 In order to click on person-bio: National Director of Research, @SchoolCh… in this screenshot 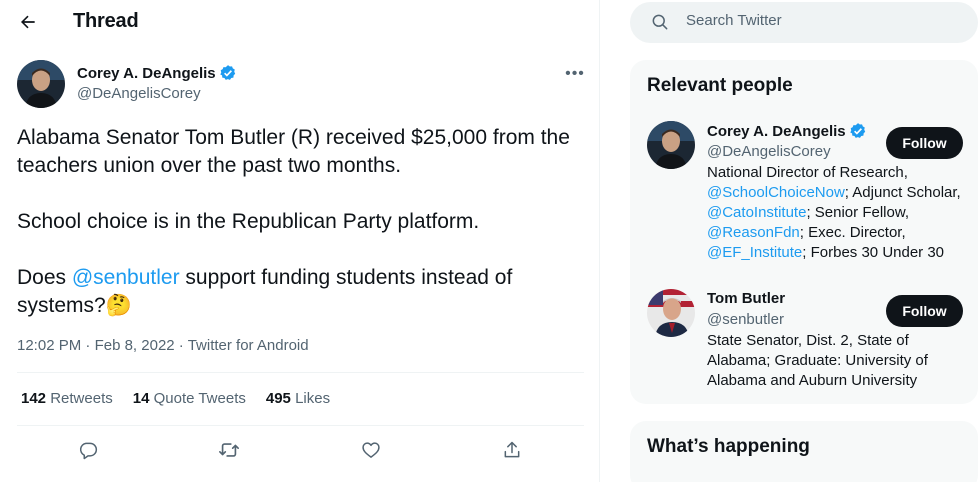, I will do `click(834, 212)`.